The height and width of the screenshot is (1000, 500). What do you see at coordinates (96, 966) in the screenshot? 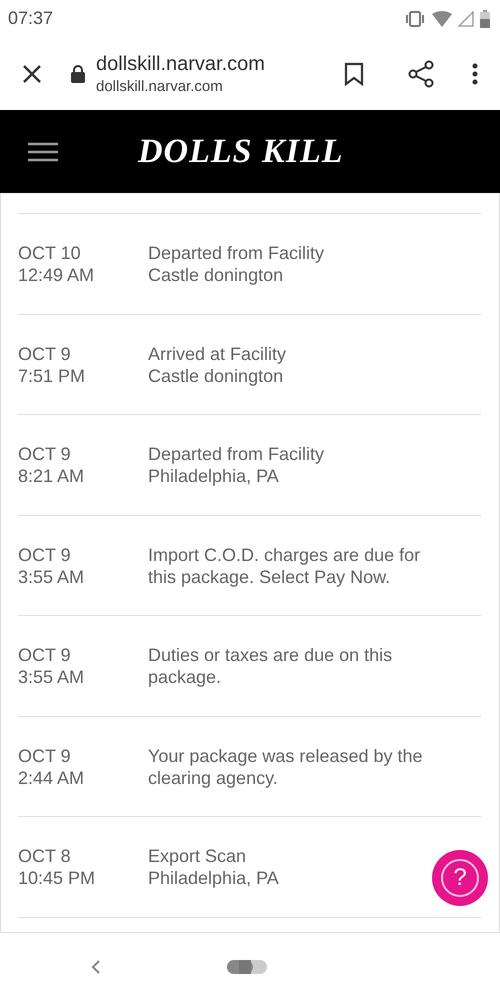
I see `back-icon` at bounding box center [96, 966].